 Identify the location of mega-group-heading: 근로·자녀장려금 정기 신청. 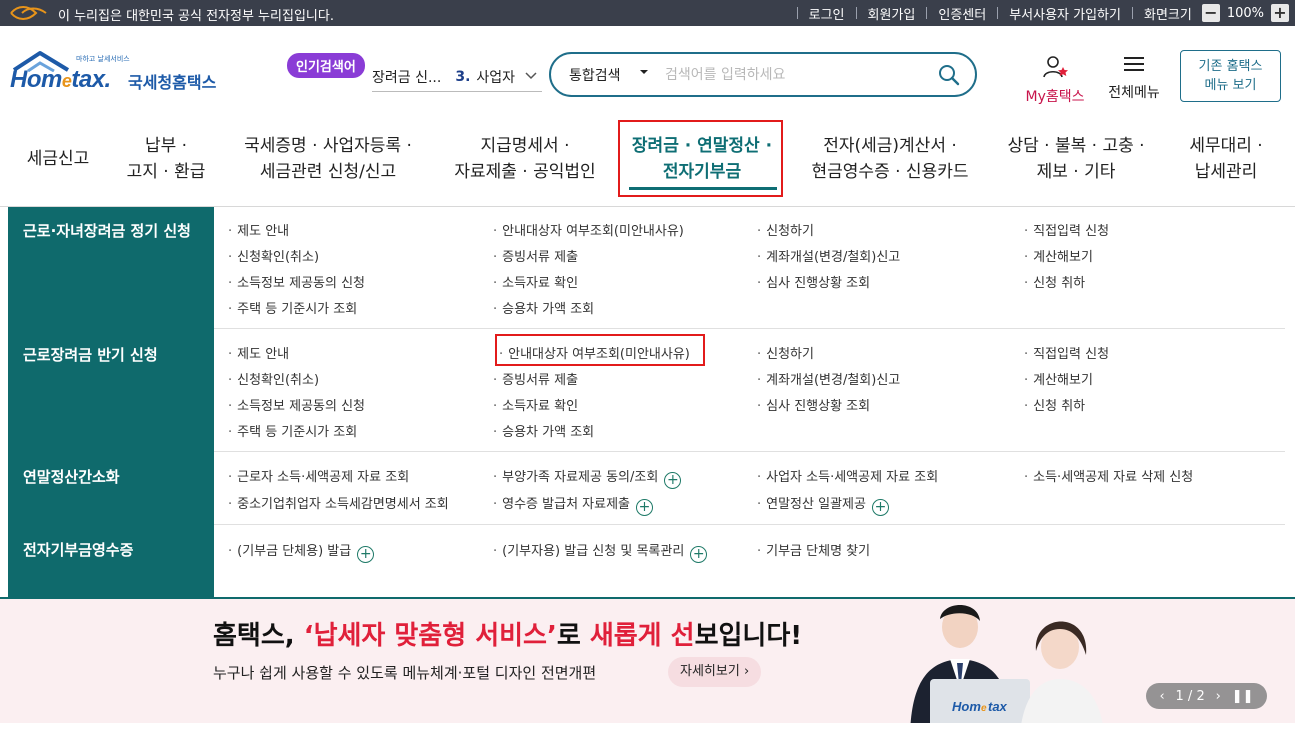
(107, 230).